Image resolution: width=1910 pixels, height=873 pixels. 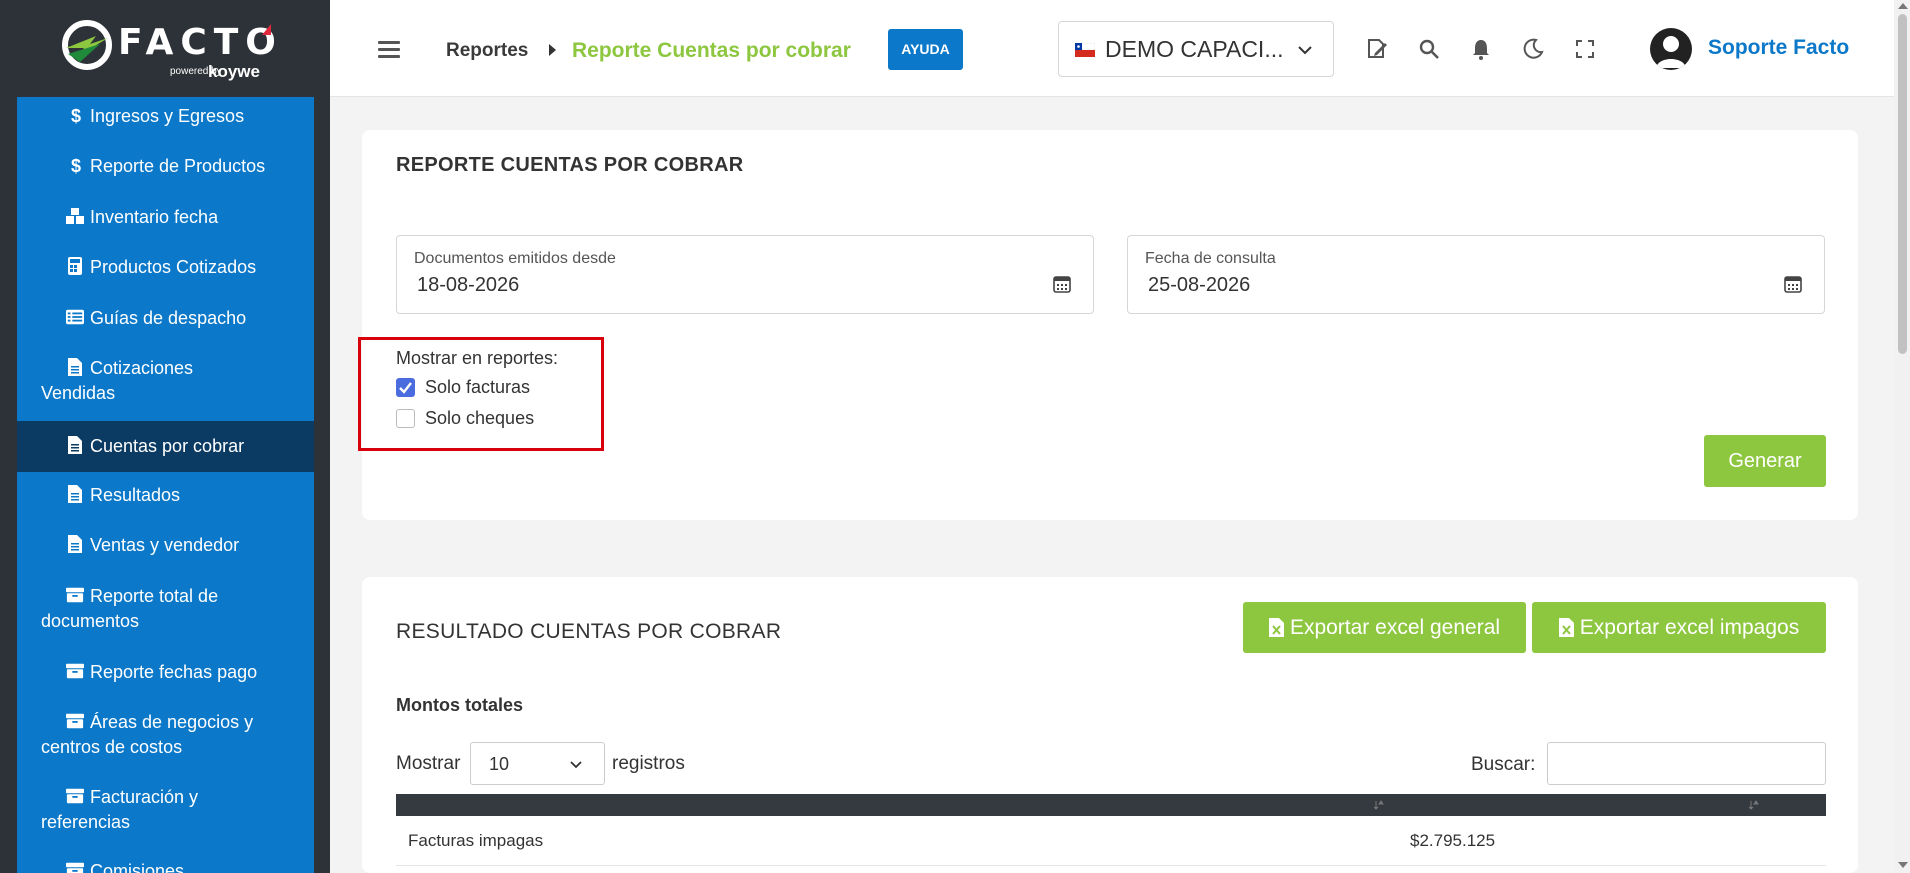 I want to click on fullscreen-icon, so click(x=1585, y=49).